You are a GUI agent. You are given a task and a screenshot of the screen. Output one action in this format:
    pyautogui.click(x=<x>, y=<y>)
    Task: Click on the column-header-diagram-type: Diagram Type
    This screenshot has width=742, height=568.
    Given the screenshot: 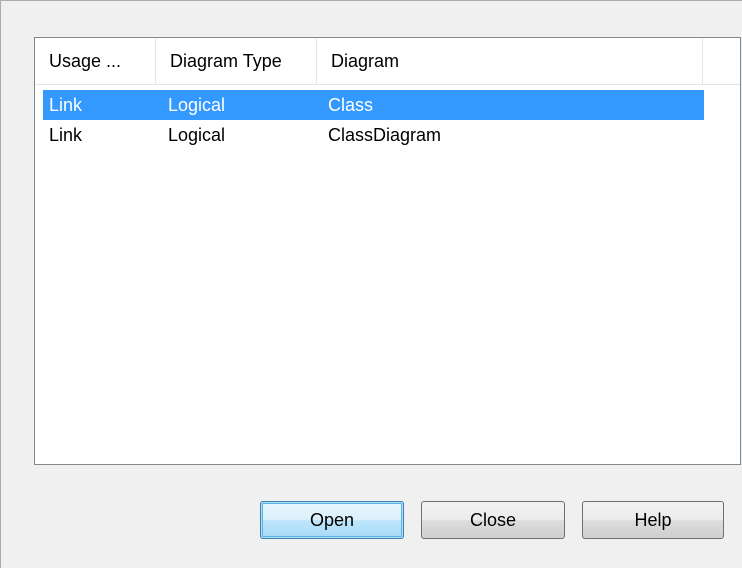 What is the action you would take?
    pyautogui.click(x=236, y=61)
    